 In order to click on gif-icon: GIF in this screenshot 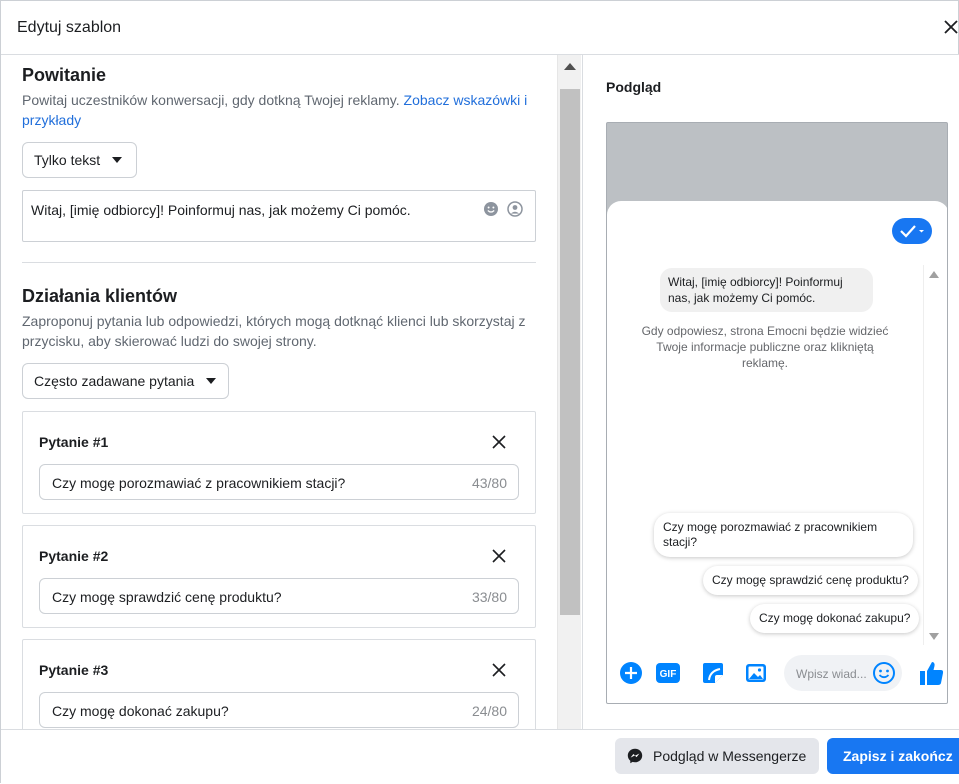, I will do `click(668, 673)`.